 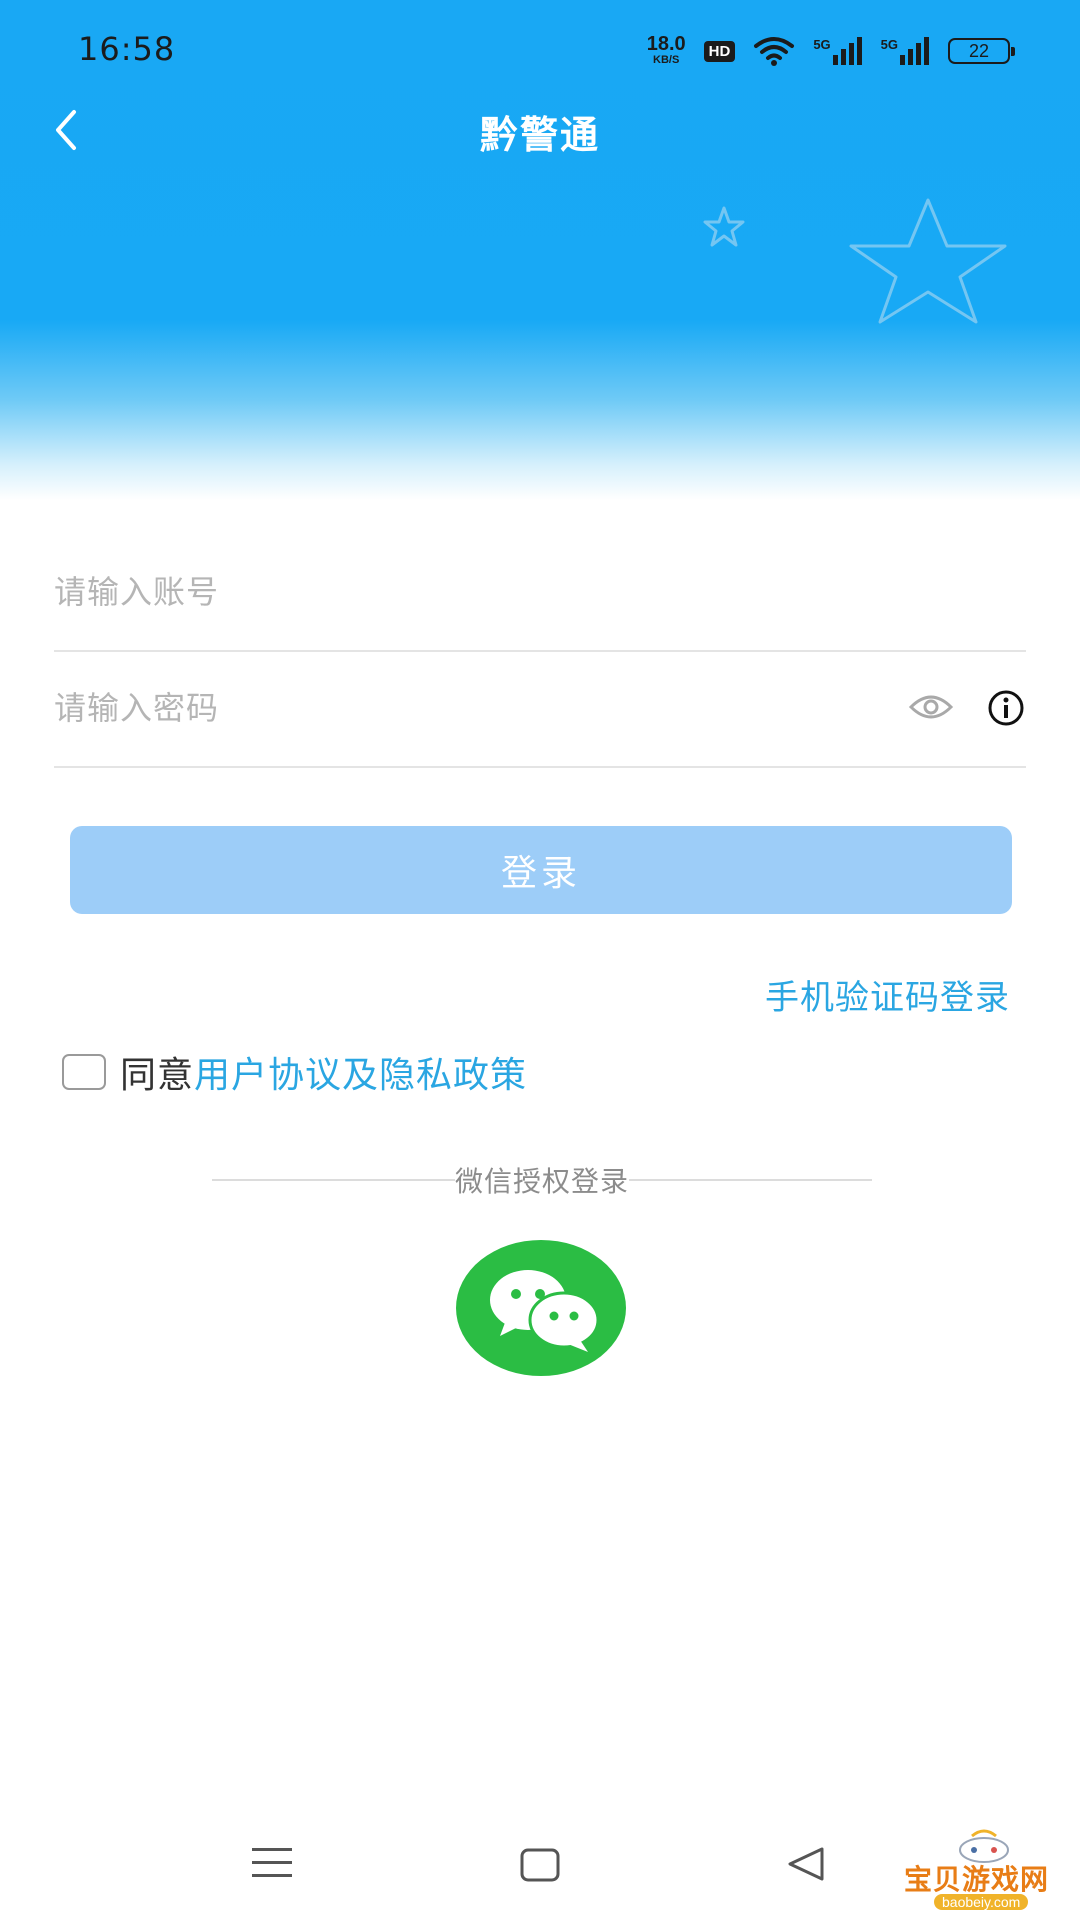 I want to click on login-button: 登录, so click(x=541, y=870).